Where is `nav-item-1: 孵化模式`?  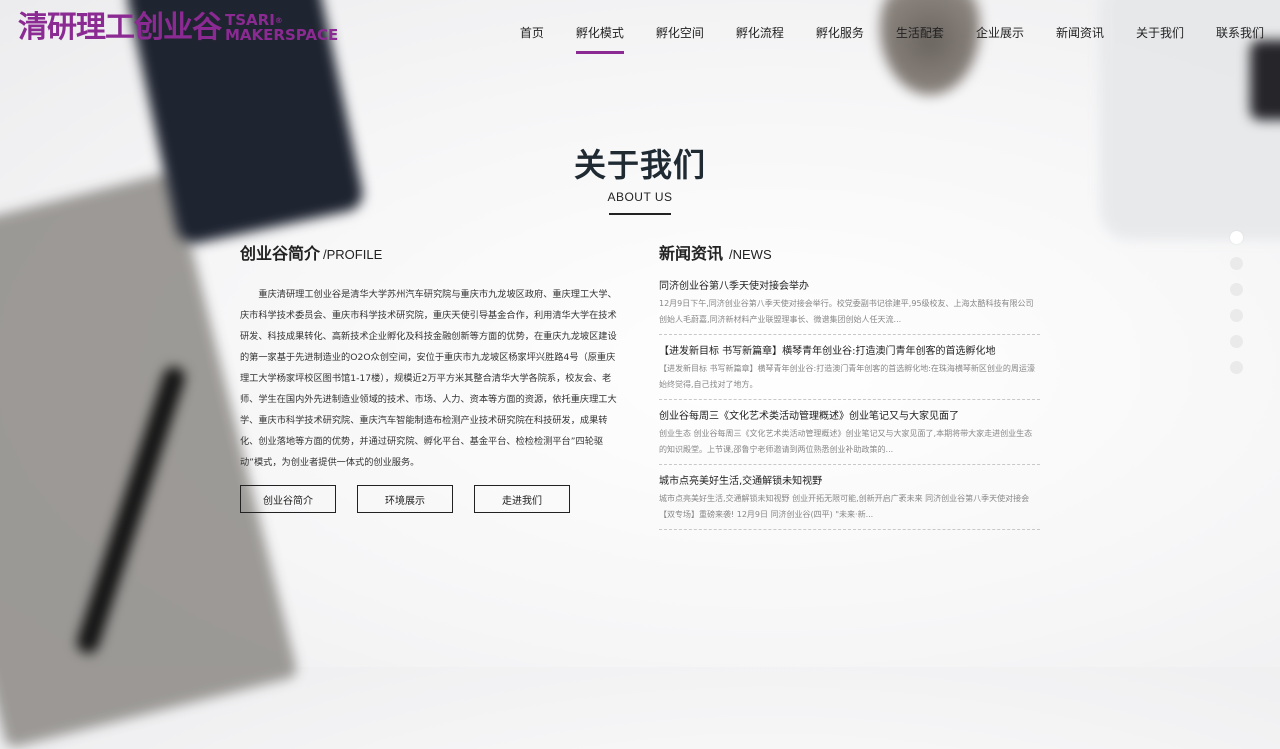
nav-item-1: 孵化模式 is located at coordinates (600, 30).